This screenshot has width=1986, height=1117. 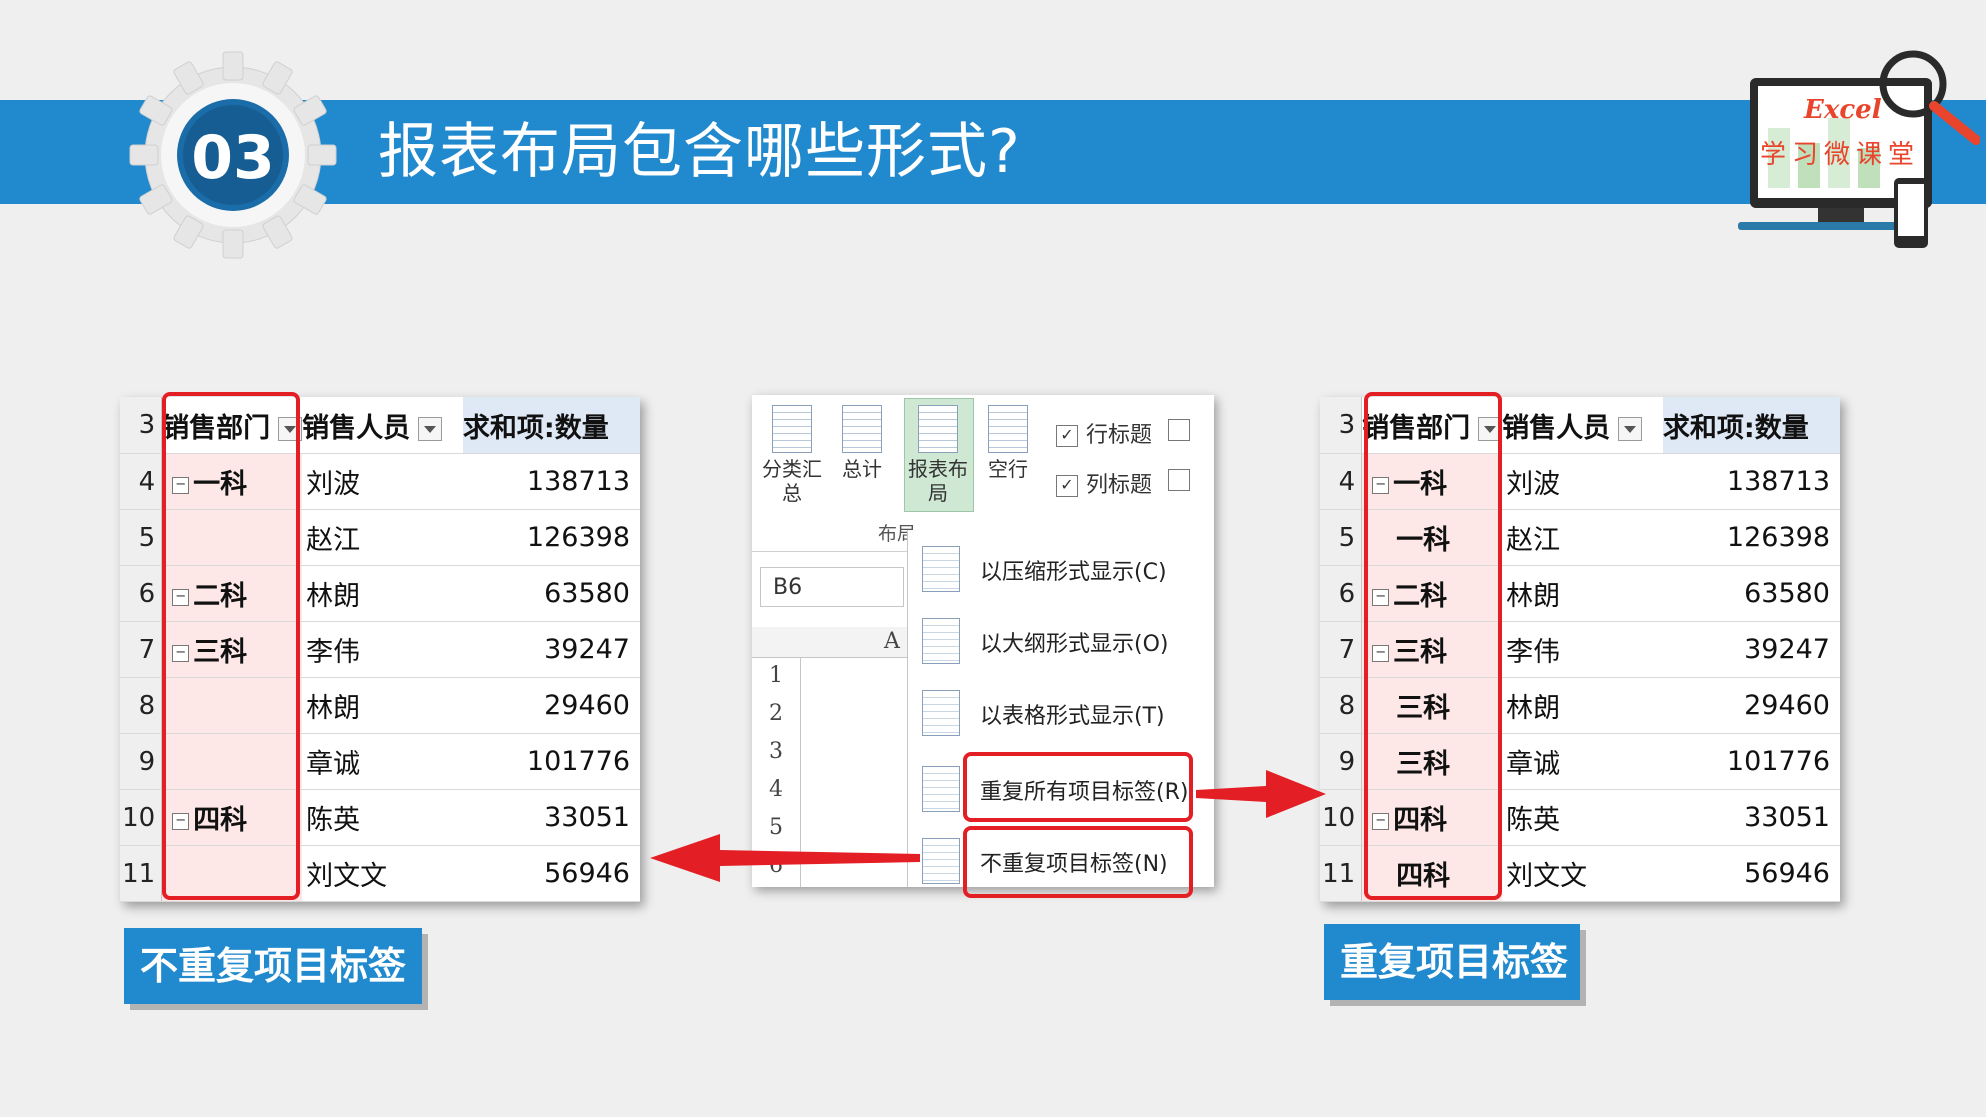 I want to click on checkmark-icon: ✓, so click(x=1067, y=436).